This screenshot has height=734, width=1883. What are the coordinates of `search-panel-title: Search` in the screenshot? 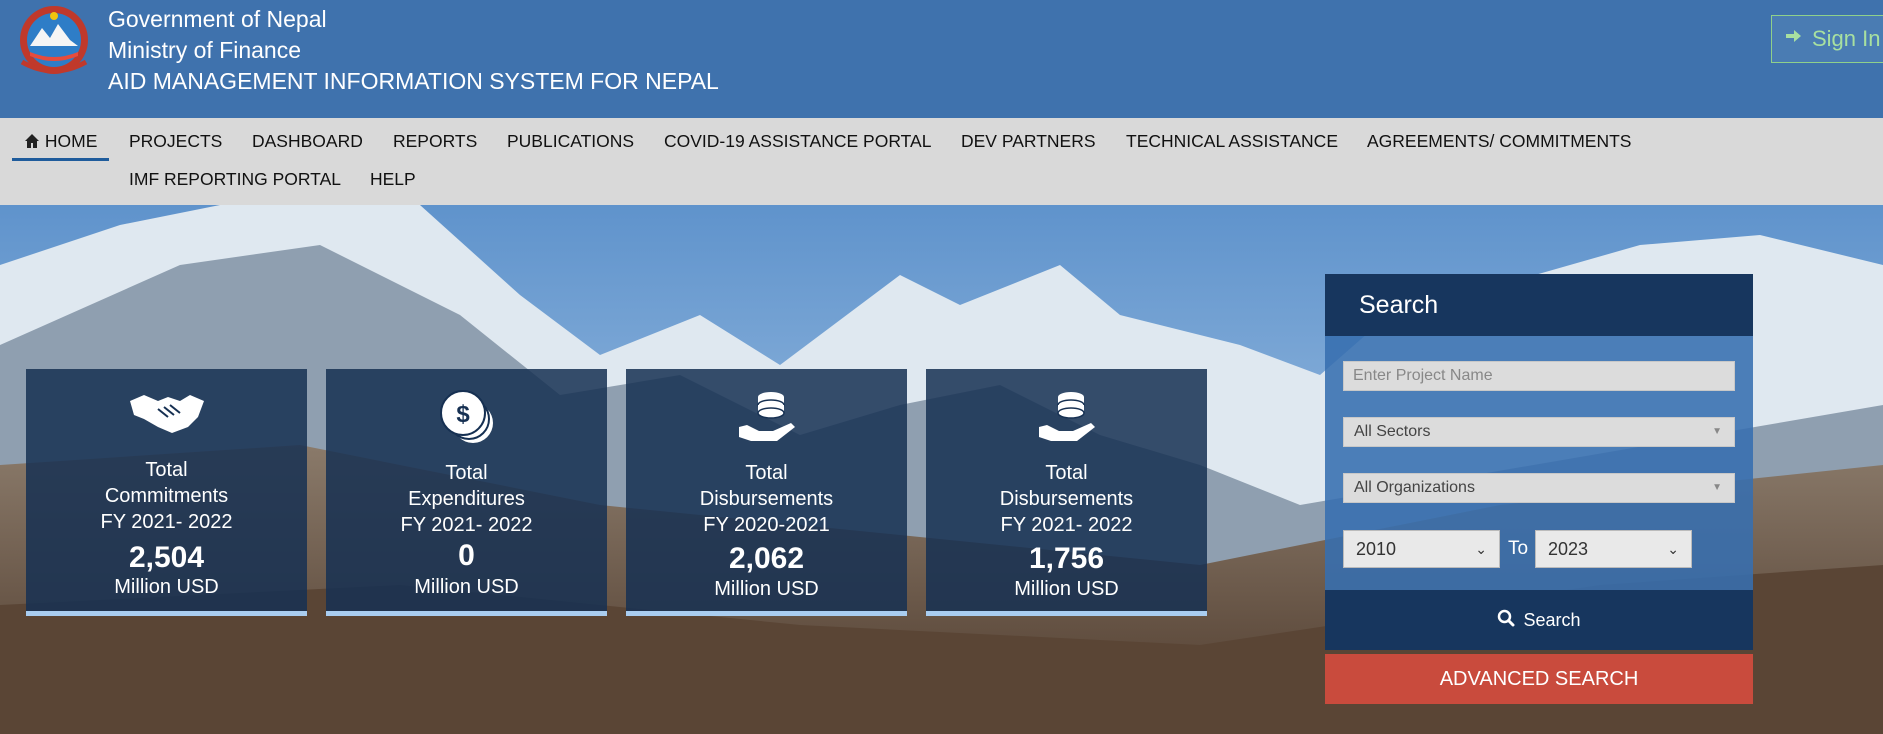 It's located at (1539, 305).